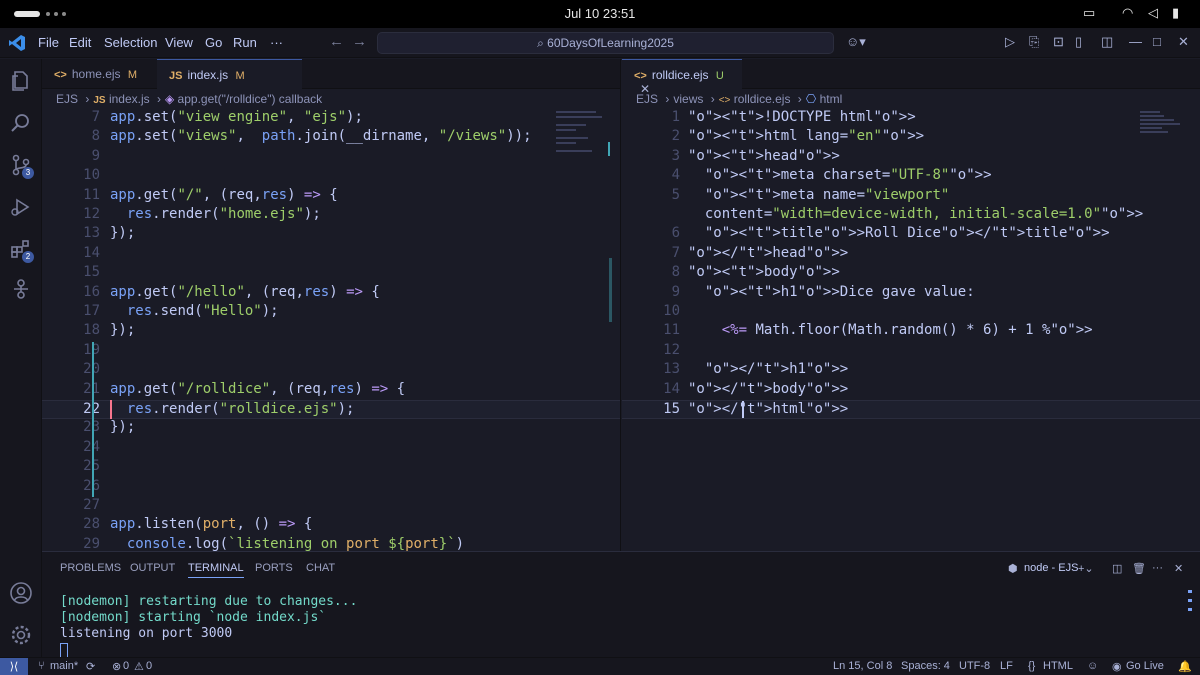 The width and height of the screenshot is (1200, 675). What do you see at coordinates (1135, 41) in the screenshot?
I see `minimize-icon: —` at bounding box center [1135, 41].